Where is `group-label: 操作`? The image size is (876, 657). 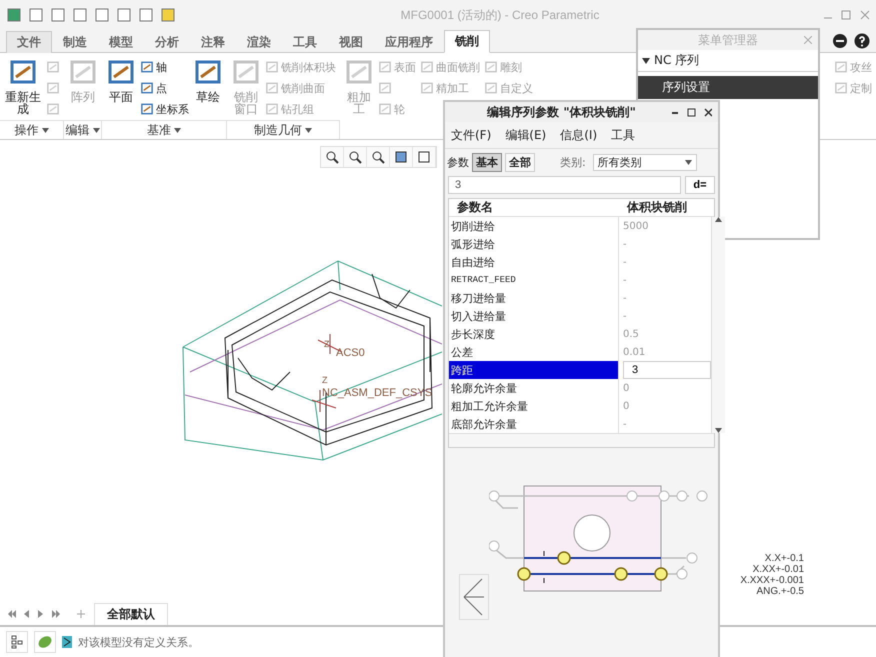 group-label: 操作 is located at coordinates (26, 130).